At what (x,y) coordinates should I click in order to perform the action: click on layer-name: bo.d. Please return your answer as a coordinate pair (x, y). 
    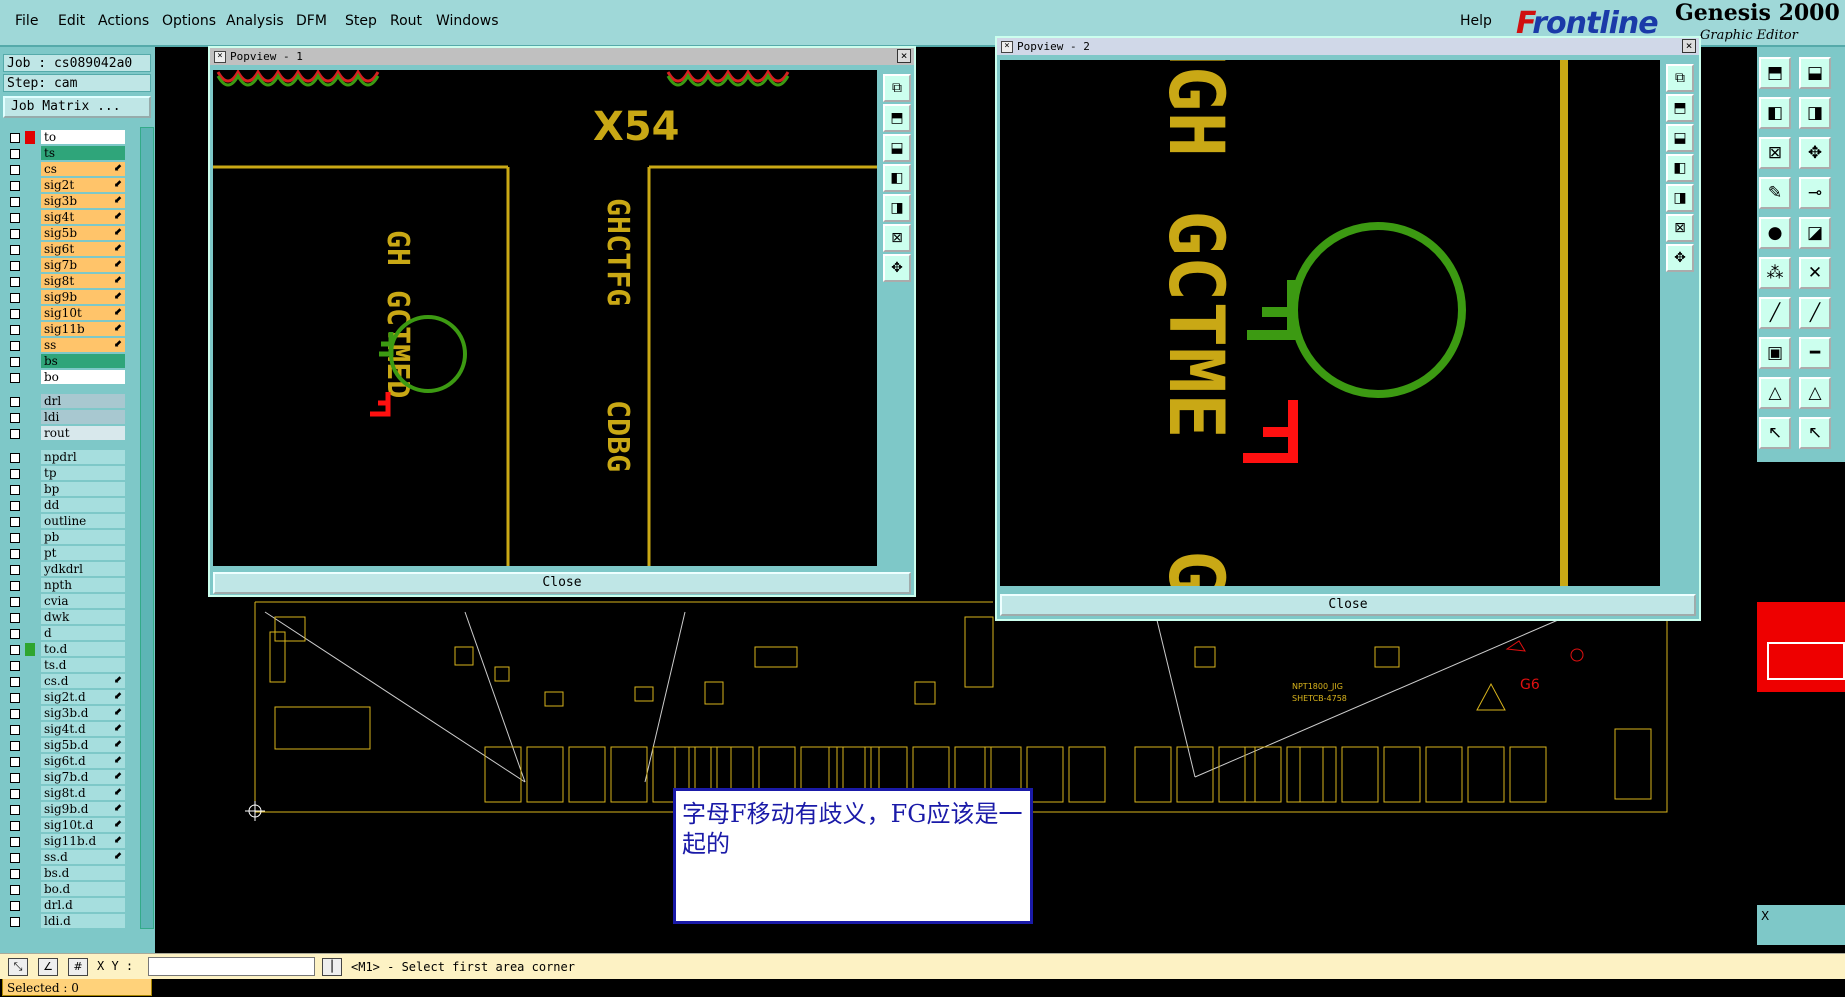
    Looking at the image, I should click on (83, 889).